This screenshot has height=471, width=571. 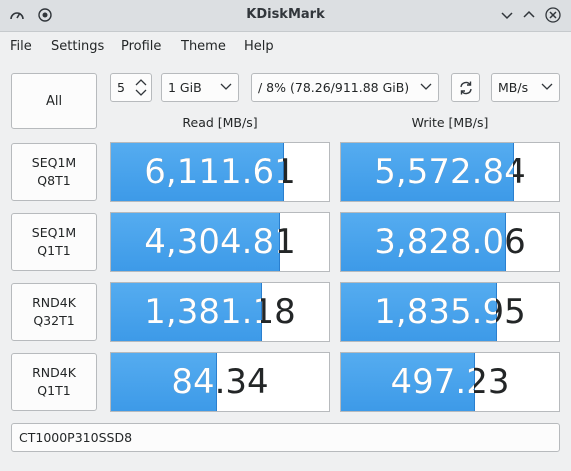 What do you see at coordinates (513, 87) in the screenshot?
I see `unit-value: MB/s` at bounding box center [513, 87].